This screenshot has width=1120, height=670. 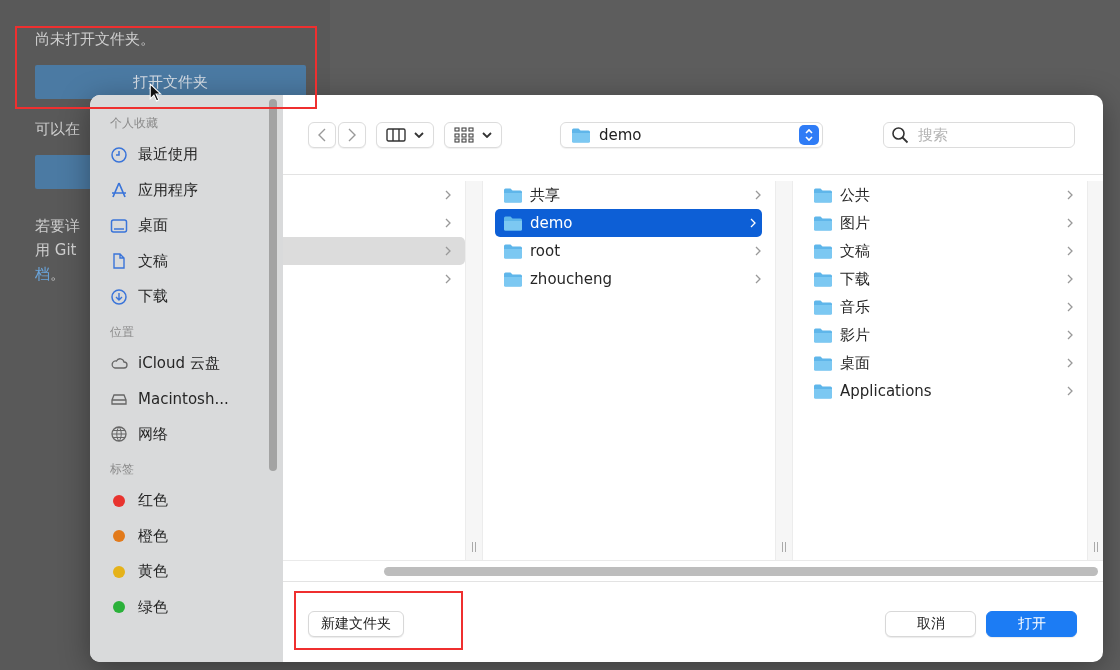 I want to click on clock-icon, so click(x=119, y=154).